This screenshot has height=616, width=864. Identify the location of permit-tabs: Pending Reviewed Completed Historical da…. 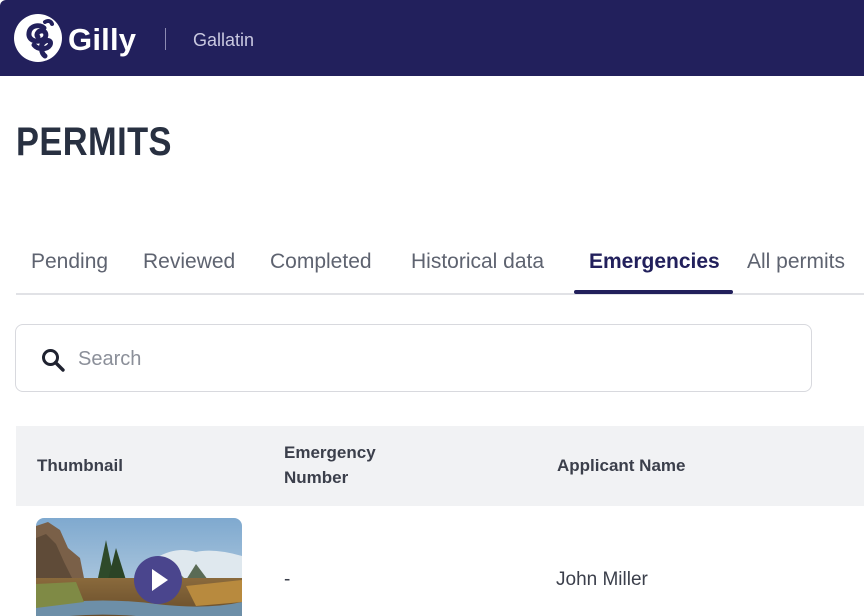
(440, 270).